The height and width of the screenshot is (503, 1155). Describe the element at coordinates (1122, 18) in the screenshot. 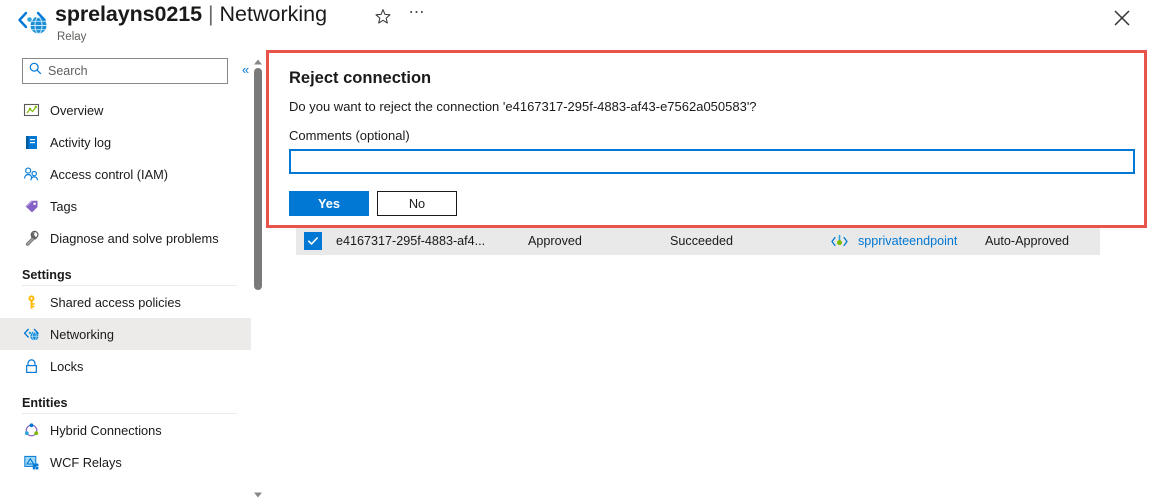

I see `close-icon` at that location.